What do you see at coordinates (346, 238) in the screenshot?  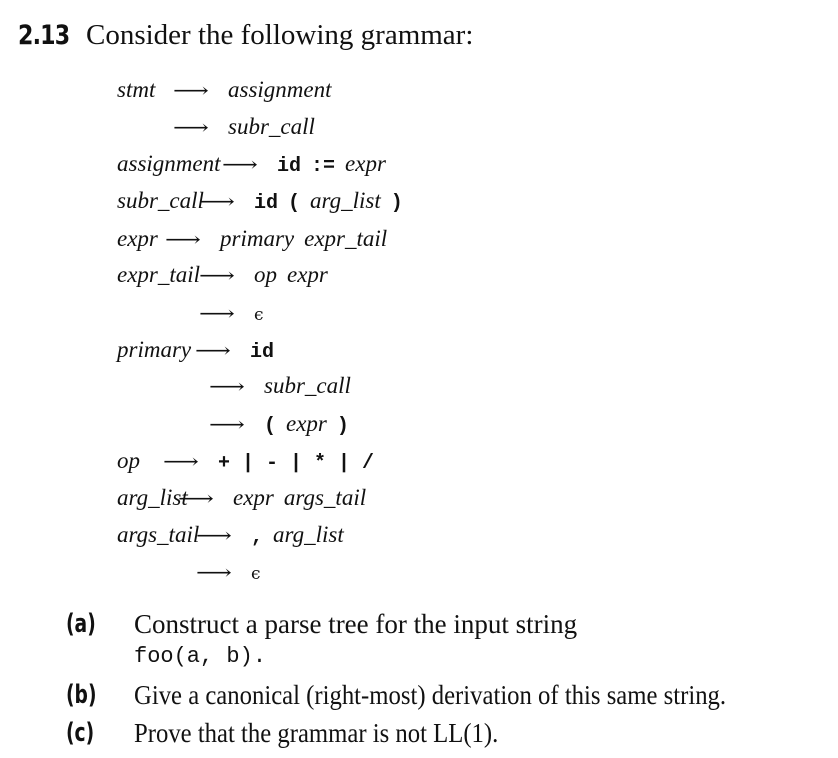 I see `nonterminal: expr_tail` at bounding box center [346, 238].